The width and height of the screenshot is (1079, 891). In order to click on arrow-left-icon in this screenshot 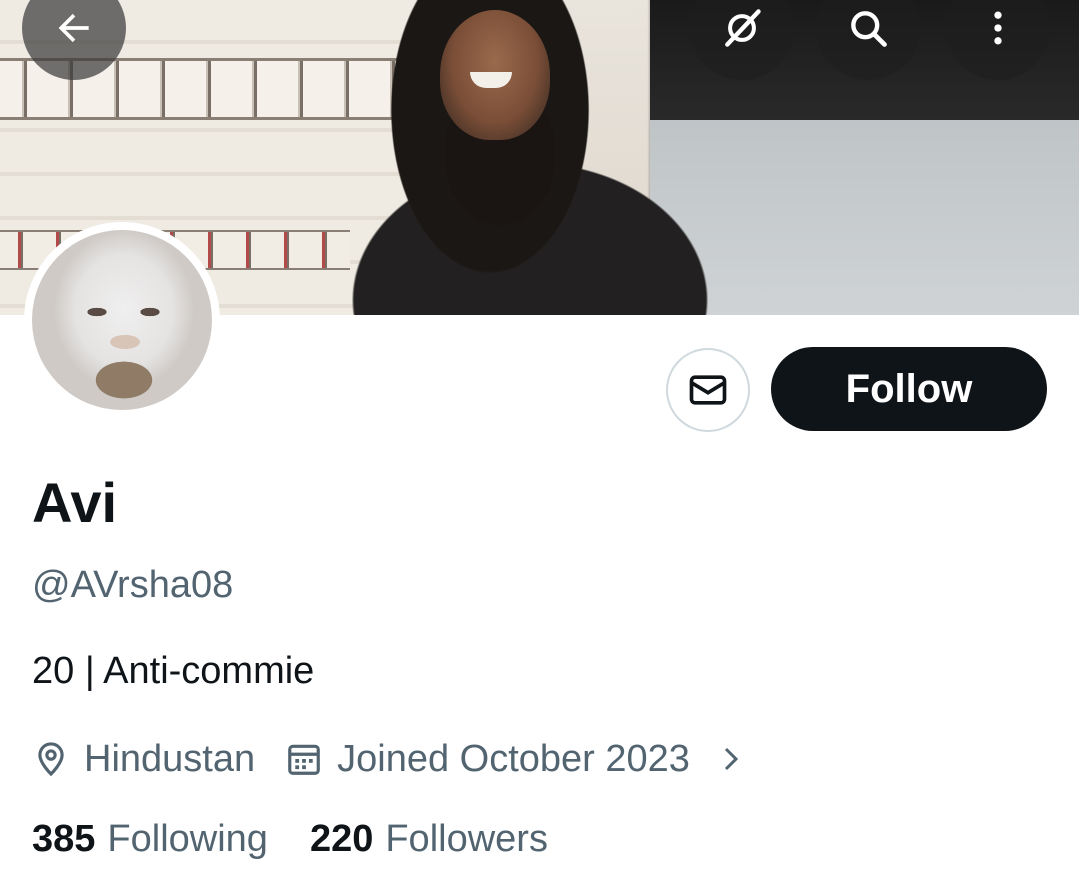, I will do `click(73, 28)`.